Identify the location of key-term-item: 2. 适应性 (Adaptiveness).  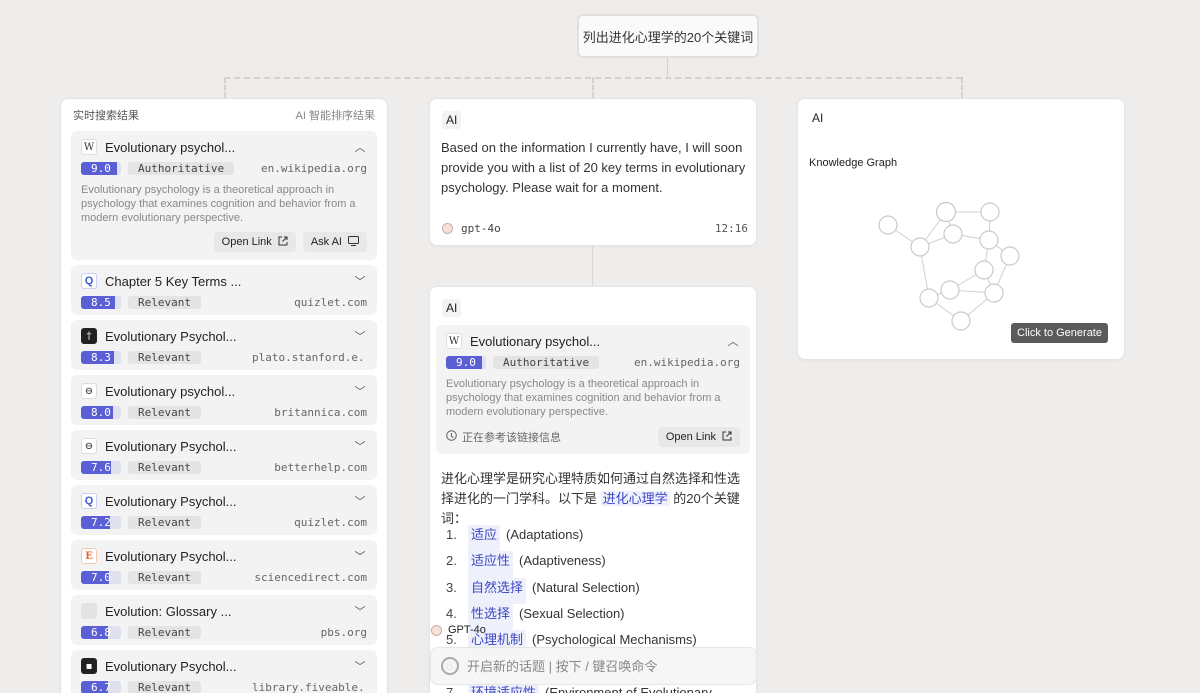
(596, 564).